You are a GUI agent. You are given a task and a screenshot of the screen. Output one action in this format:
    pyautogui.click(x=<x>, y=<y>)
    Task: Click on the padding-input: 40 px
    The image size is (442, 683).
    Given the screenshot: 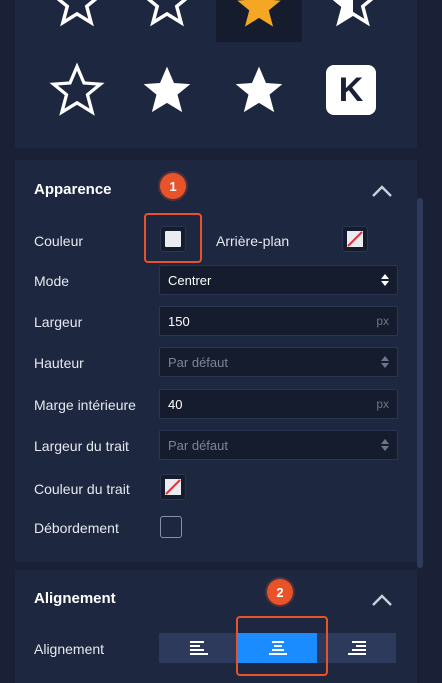 What is the action you would take?
    pyautogui.click(x=278, y=404)
    